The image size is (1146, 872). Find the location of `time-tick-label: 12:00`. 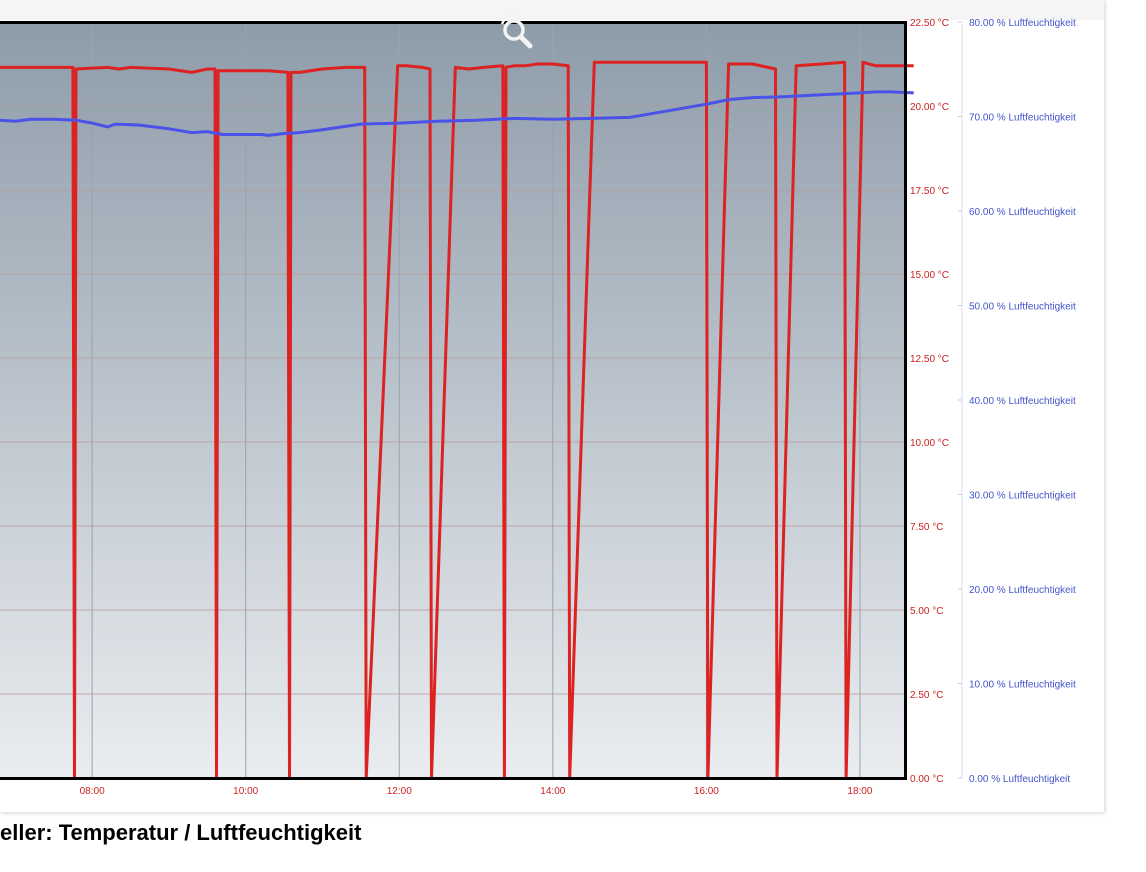

time-tick-label: 12:00 is located at coordinates (399, 791).